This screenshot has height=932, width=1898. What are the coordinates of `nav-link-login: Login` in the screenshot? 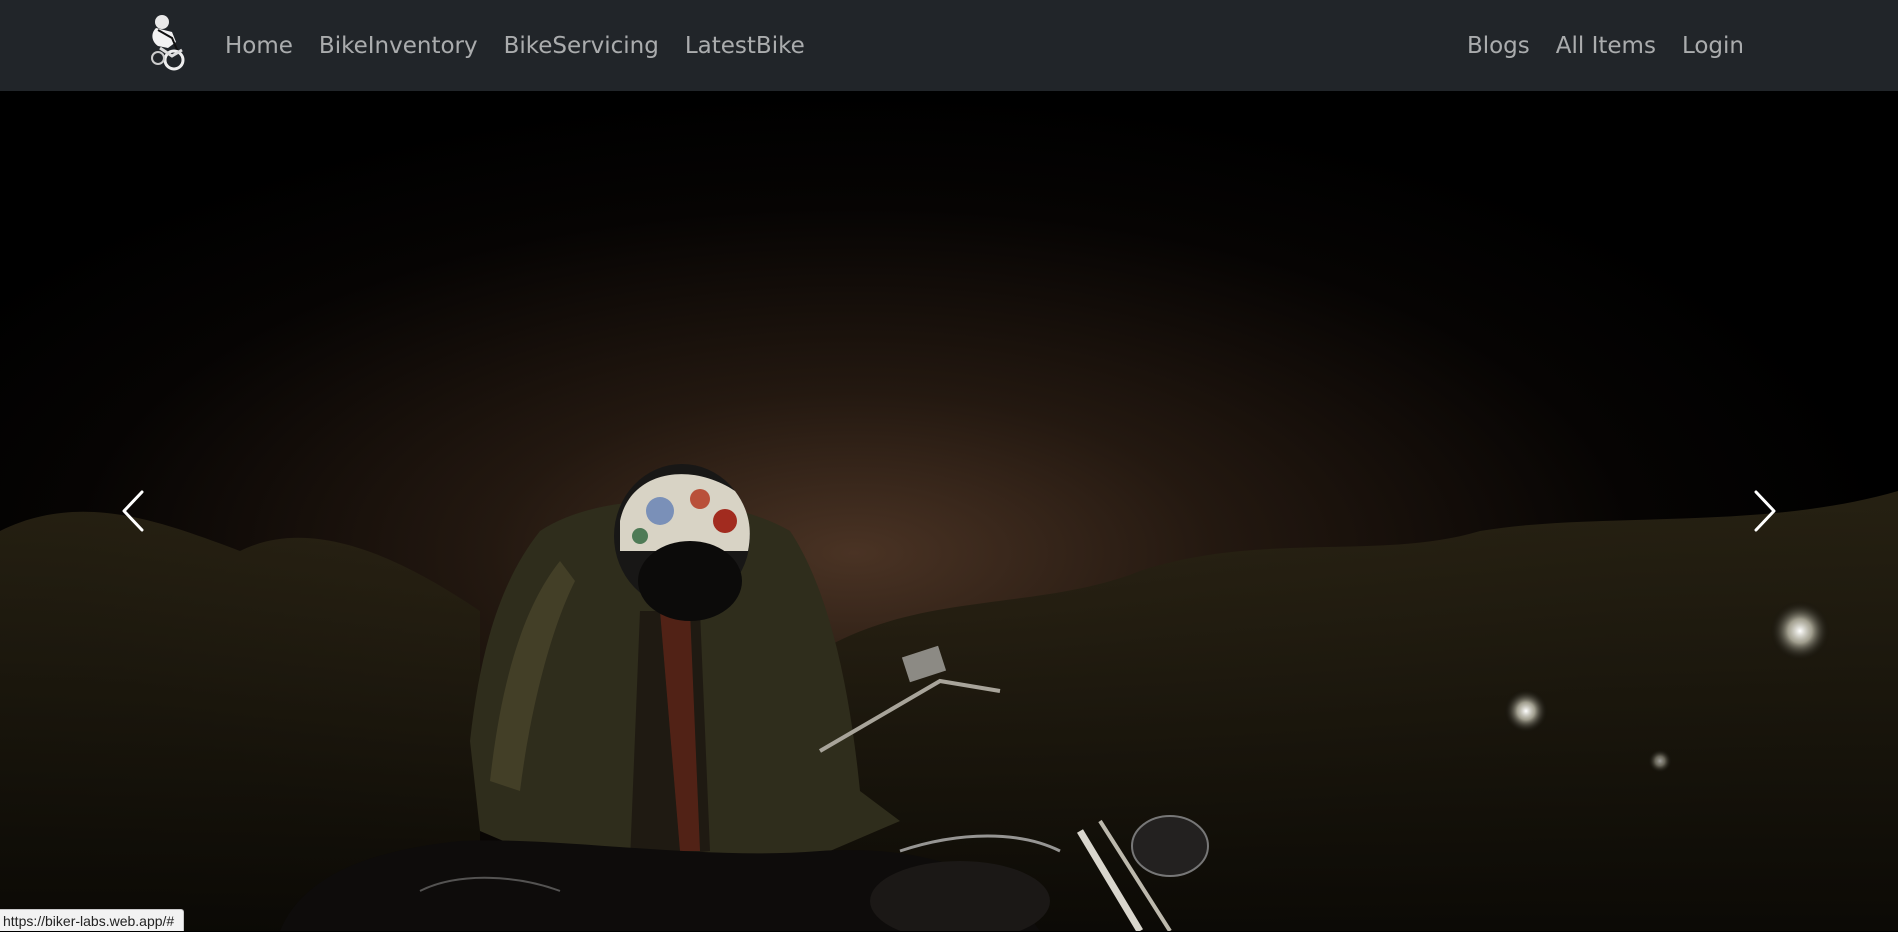 It's located at (1713, 46).